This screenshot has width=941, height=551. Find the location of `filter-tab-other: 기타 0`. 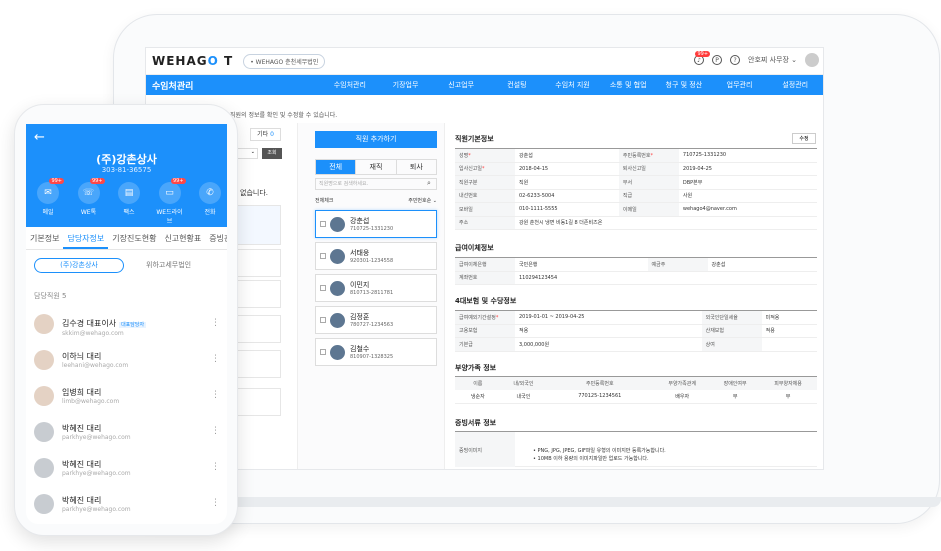

filter-tab-other: 기타 0 is located at coordinates (265, 134).